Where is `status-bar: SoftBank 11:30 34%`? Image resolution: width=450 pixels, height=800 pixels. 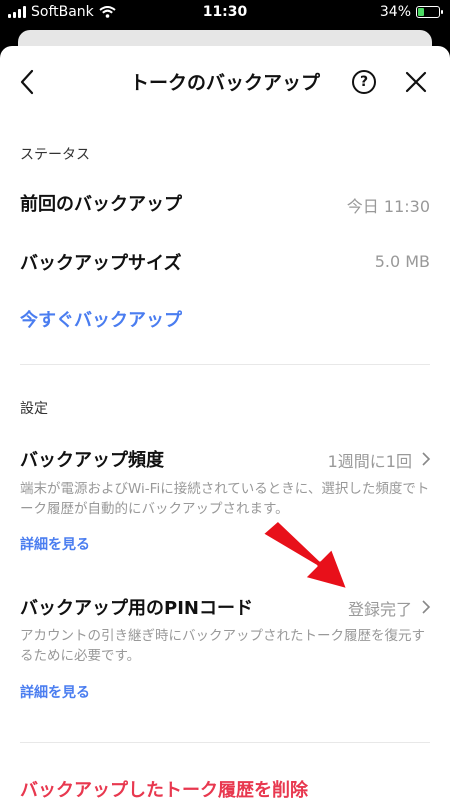 status-bar: SoftBank 11:30 34% is located at coordinates (225, 13).